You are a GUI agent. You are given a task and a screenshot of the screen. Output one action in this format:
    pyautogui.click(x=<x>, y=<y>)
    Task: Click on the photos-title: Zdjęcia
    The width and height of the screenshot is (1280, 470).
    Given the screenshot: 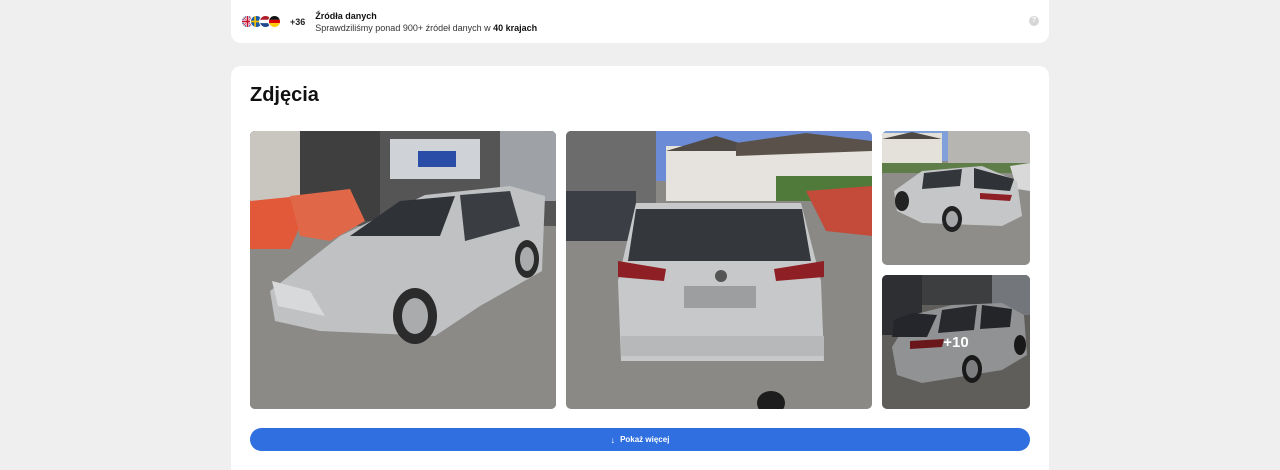 What is the action you would take?
    pyautogui.click(x=284, y=95)
    